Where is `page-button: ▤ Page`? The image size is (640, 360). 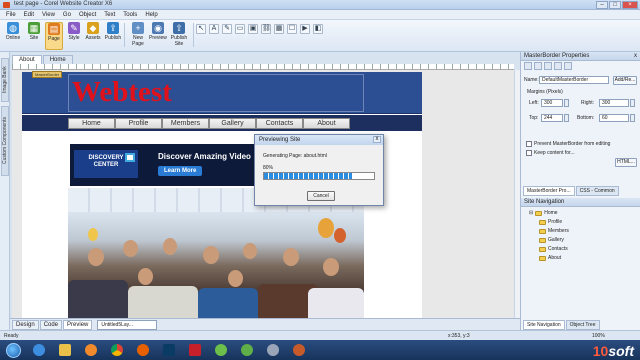 page-button: ▤ Page is located at coordinates (54, 36).